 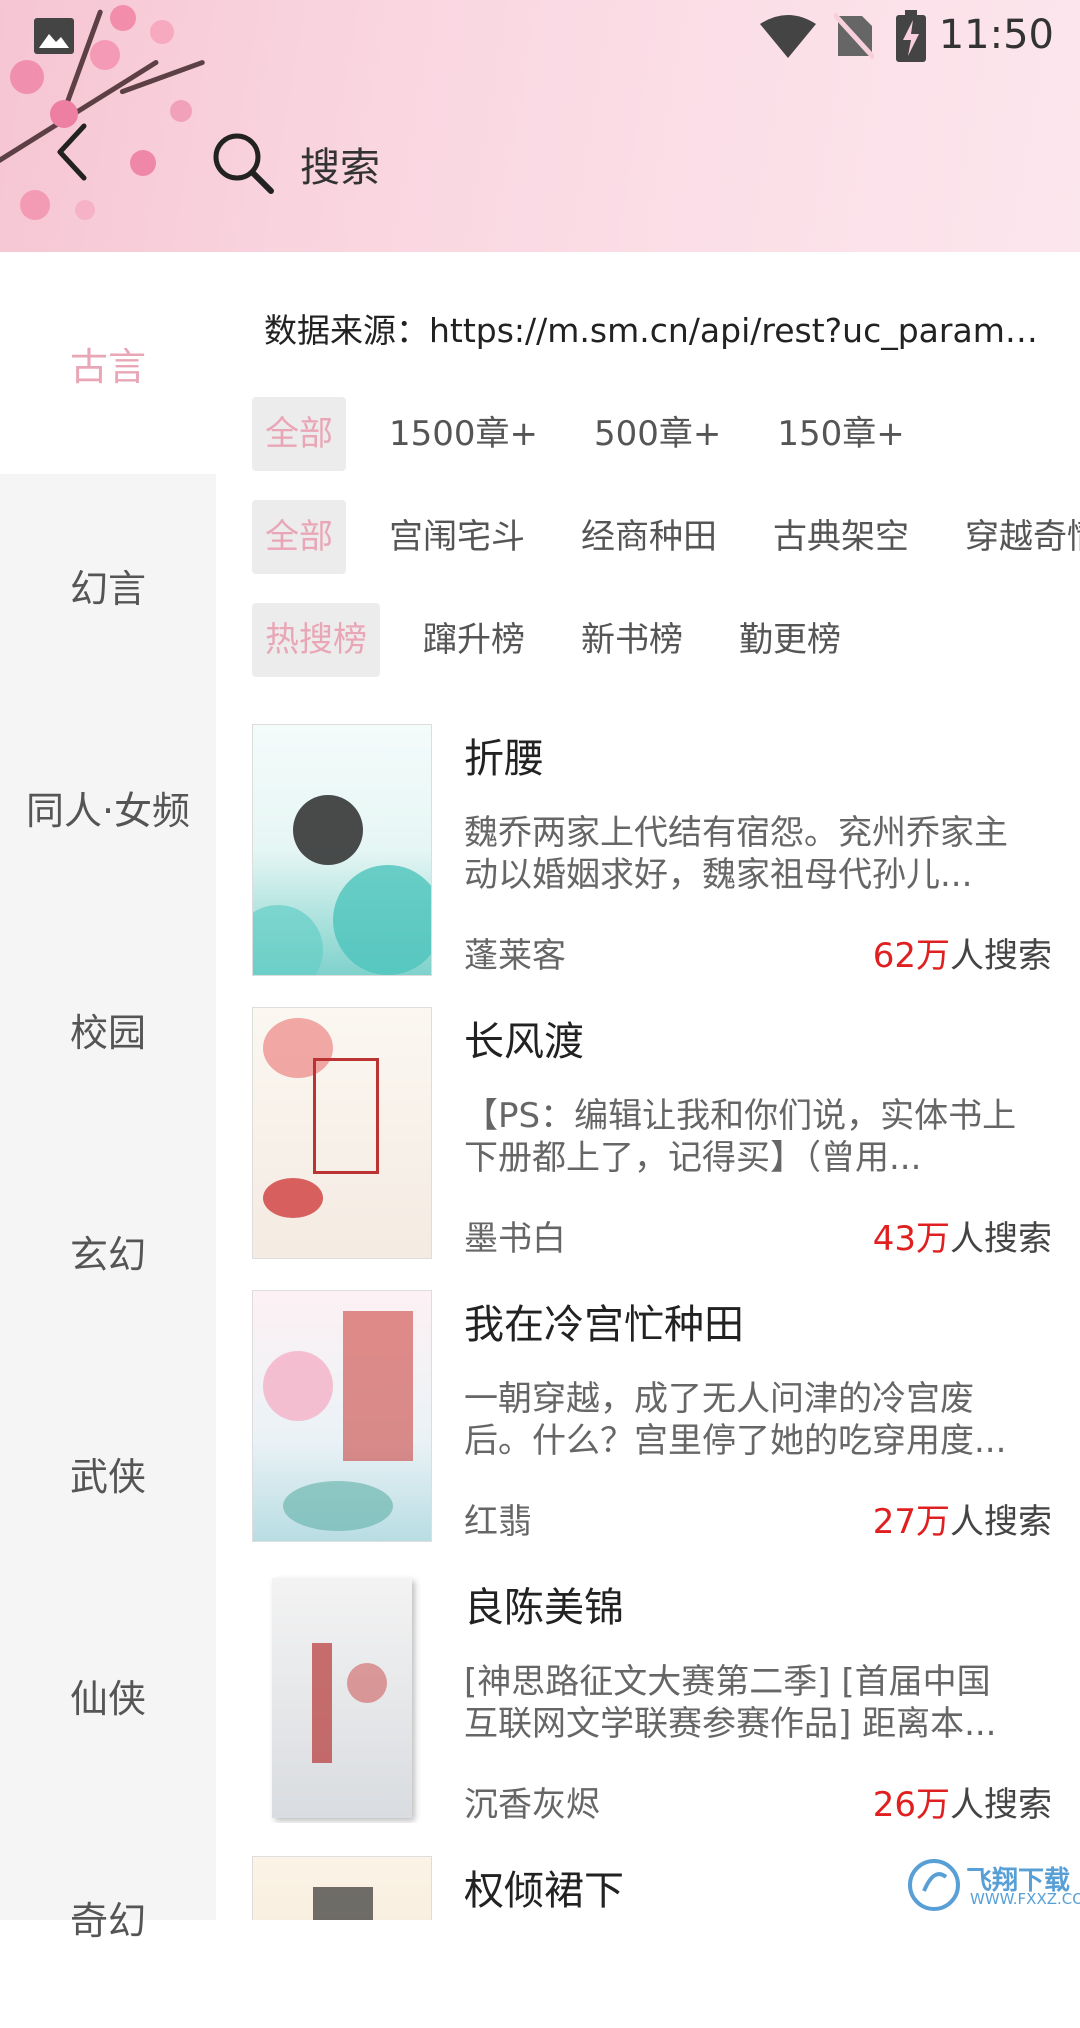 What do you see at coordinates (72, 152) in the screenshot?
I see `chevron-left-icon` at bounding box center [72, 152].